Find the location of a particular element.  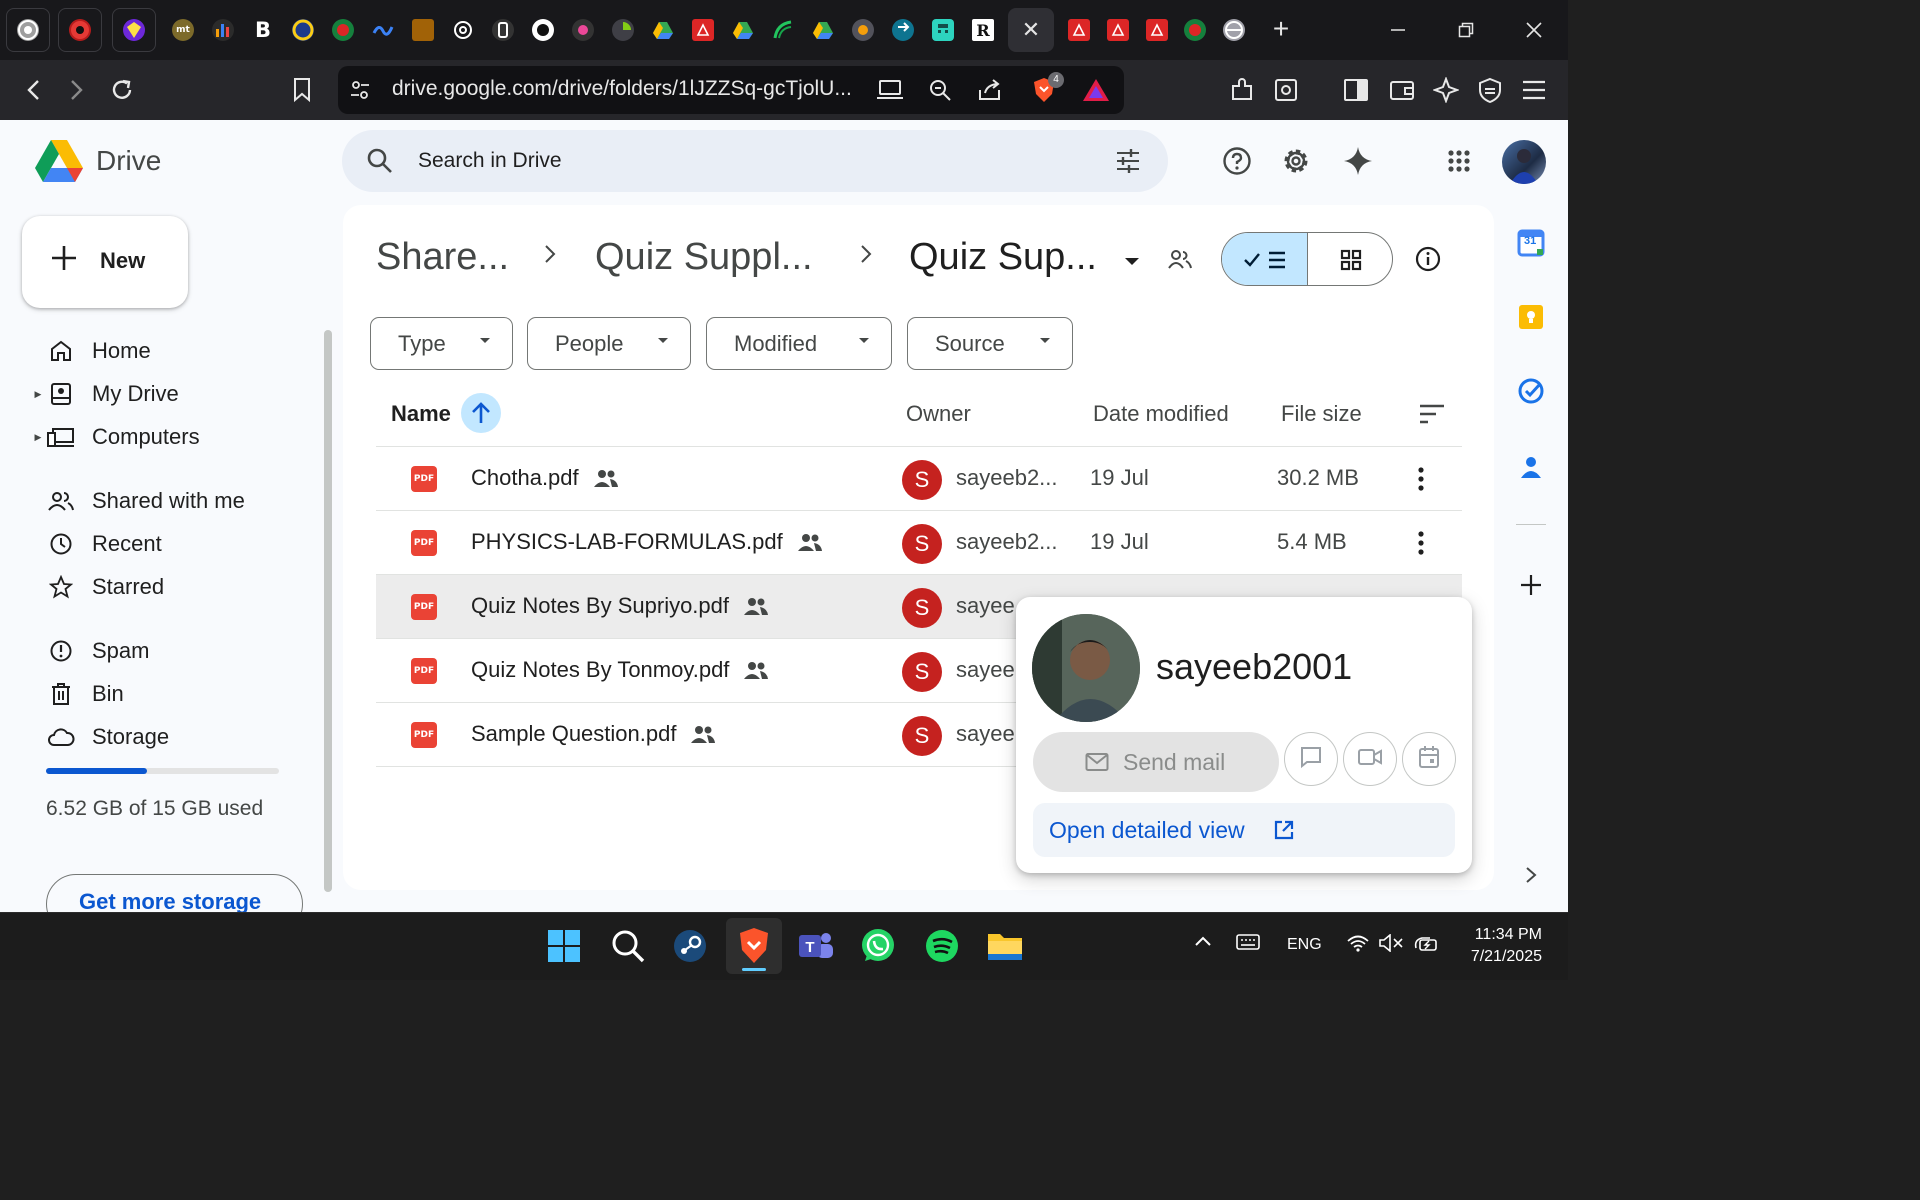

info-icon is located at coordinates (1428, 261).